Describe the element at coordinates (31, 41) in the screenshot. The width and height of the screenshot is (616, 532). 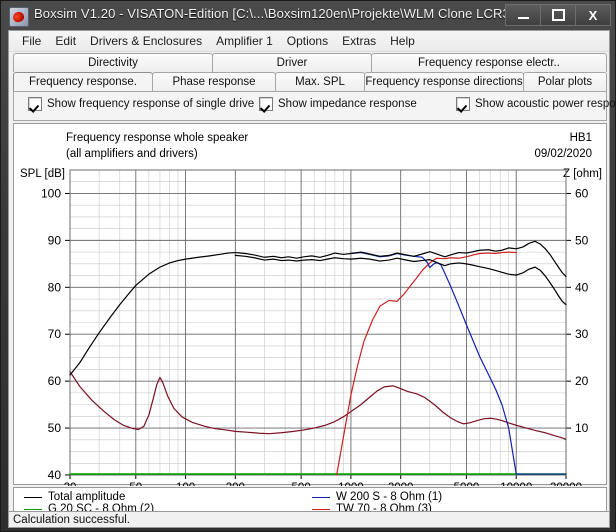
I see `menu-item-file: File` at that location.